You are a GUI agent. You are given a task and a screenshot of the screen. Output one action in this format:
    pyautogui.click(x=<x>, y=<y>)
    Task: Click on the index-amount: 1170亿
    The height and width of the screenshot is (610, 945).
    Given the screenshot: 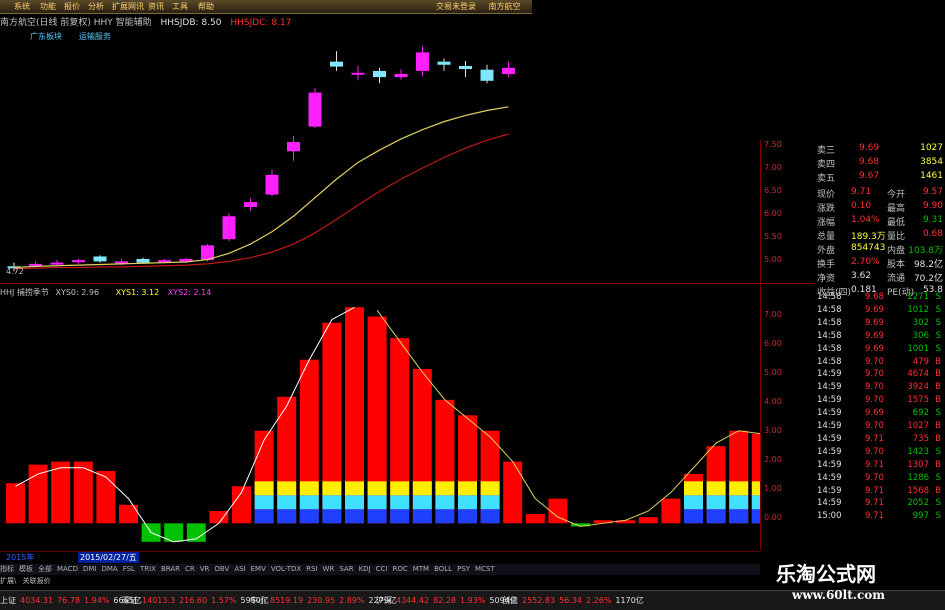 What is the action you would take?
    pyautogui.click(x=629, y=600)
    